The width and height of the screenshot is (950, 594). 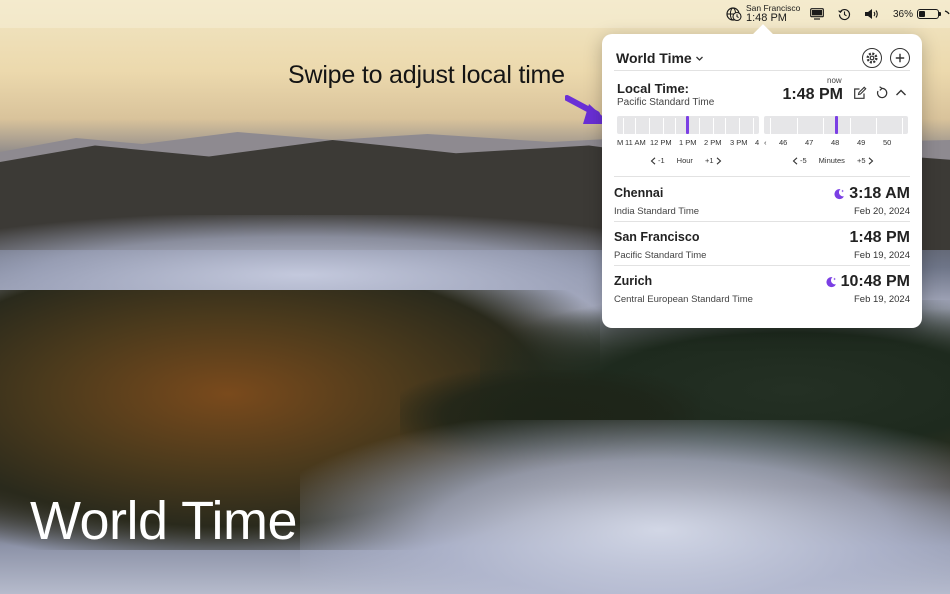 What do you see at coordinates (688, 142) in the screenshot?
I see `hour-label: 1 PM` at bounding box center [688, 142].